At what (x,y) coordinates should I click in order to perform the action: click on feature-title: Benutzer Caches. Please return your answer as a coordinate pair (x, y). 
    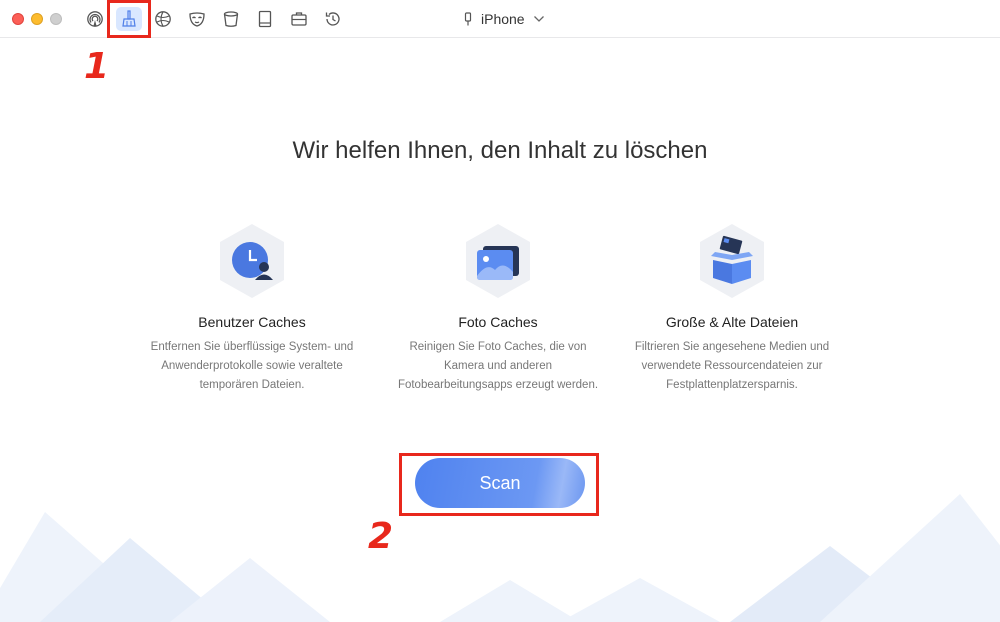
    Looking at the image, I should click on (252, 322).